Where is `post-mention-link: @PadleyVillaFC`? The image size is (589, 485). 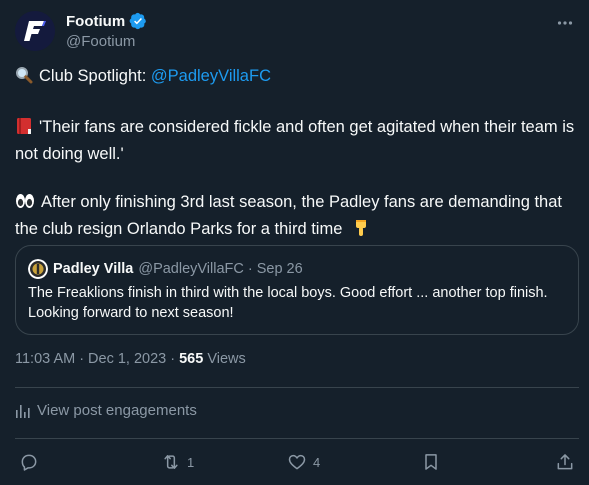
post-mention-link: @PadleyVillaFC is located at coordinates (211, 76).